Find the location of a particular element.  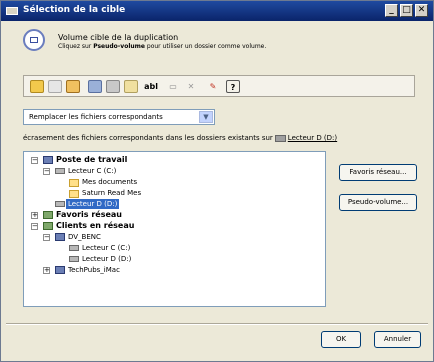

tree-item-dv-benc: DV_BENC is located at coordinates (84, 237).